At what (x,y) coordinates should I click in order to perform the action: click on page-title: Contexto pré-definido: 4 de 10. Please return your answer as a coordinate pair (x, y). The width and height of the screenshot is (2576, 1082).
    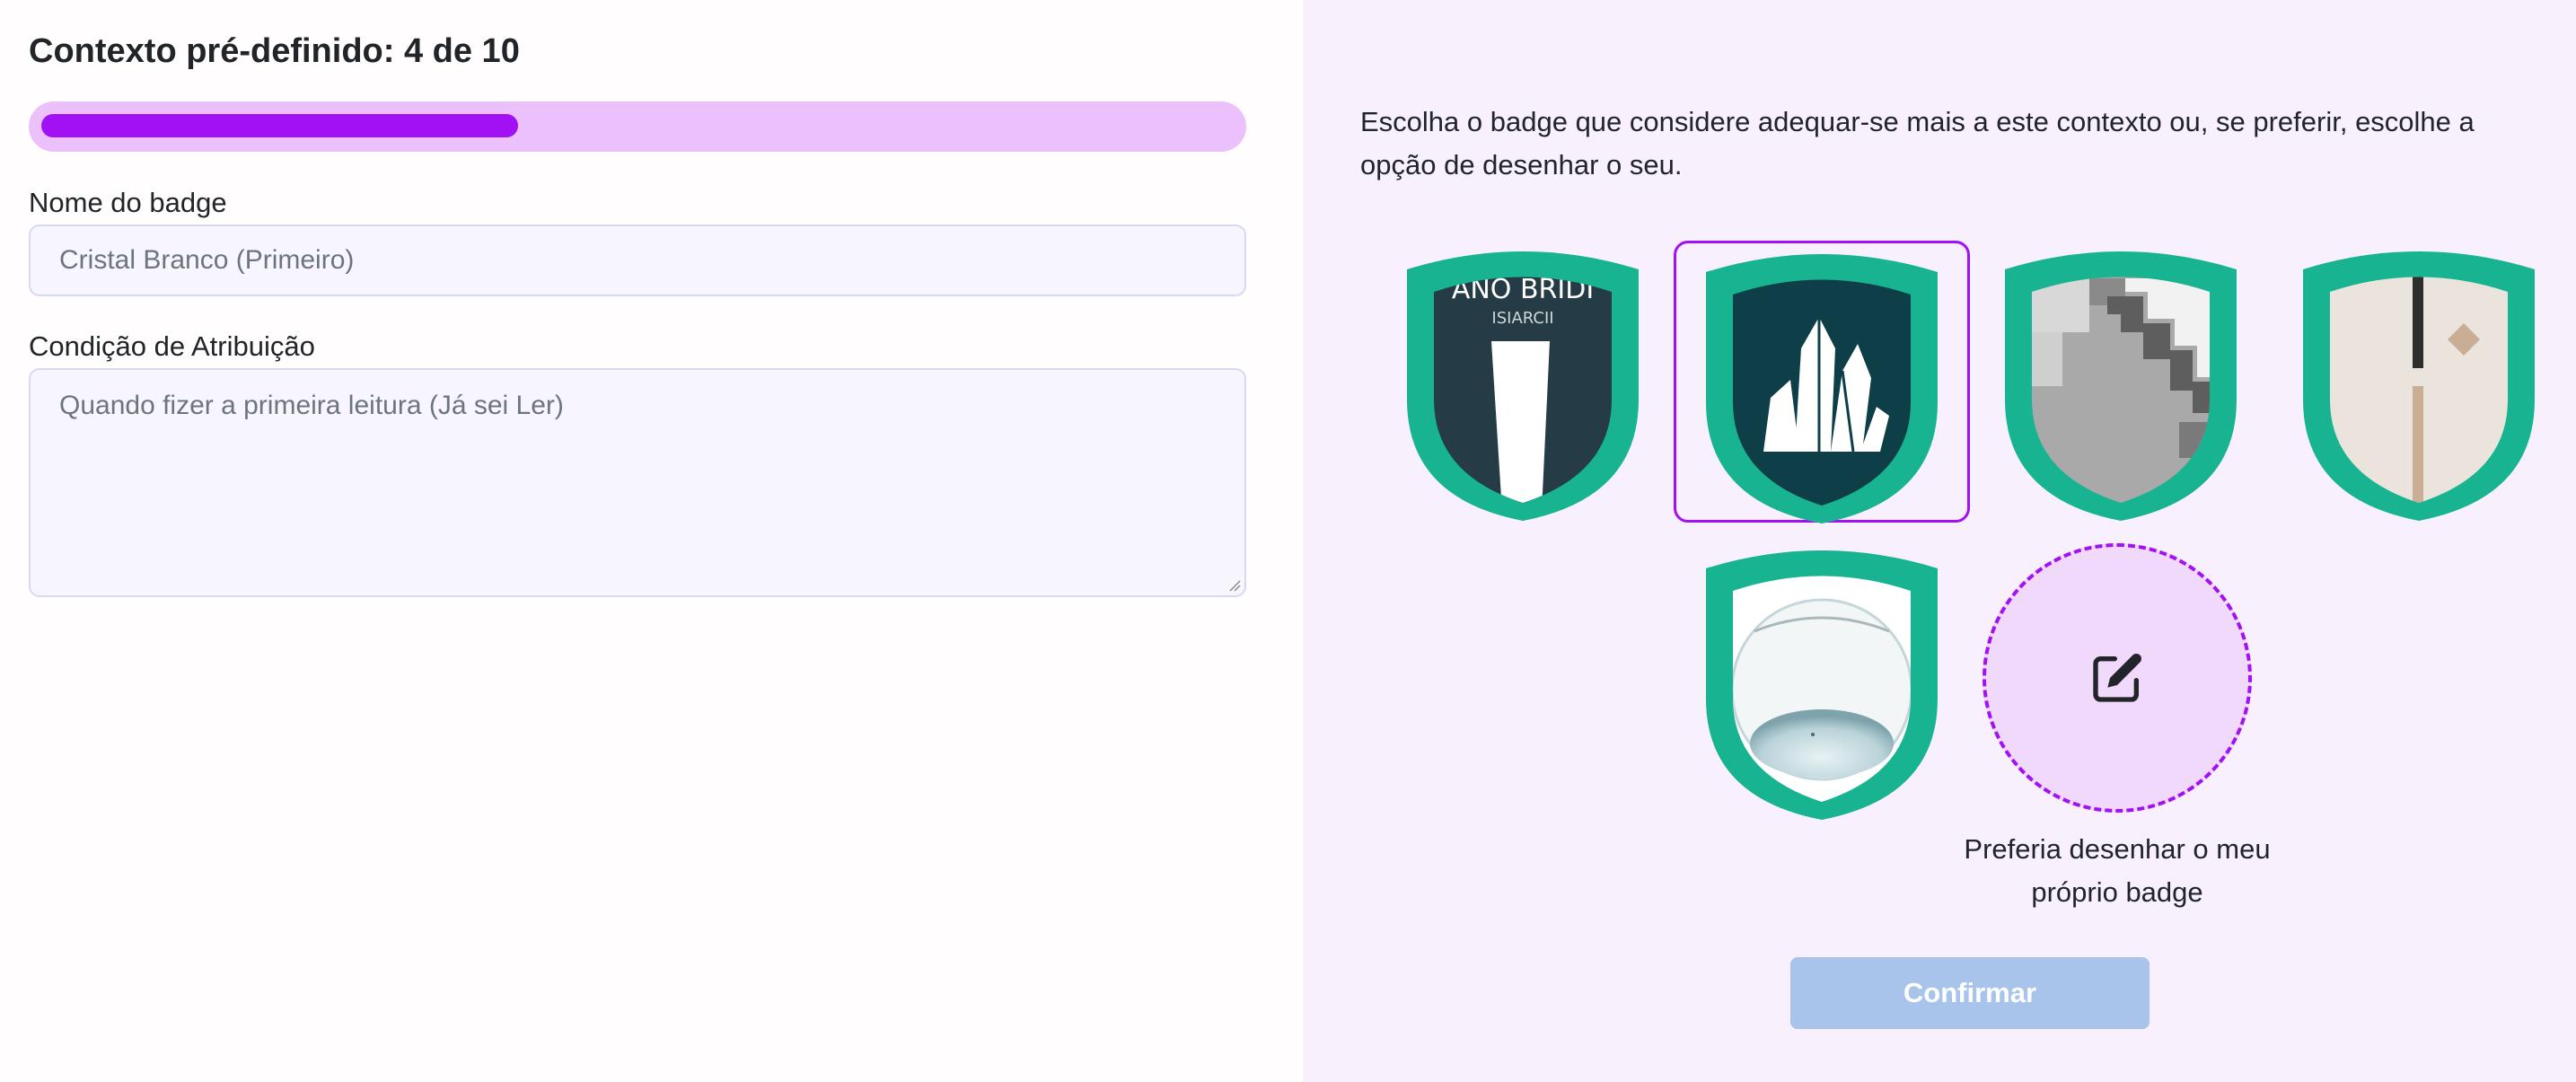
    Looking at the image, I should click on (274, 51).